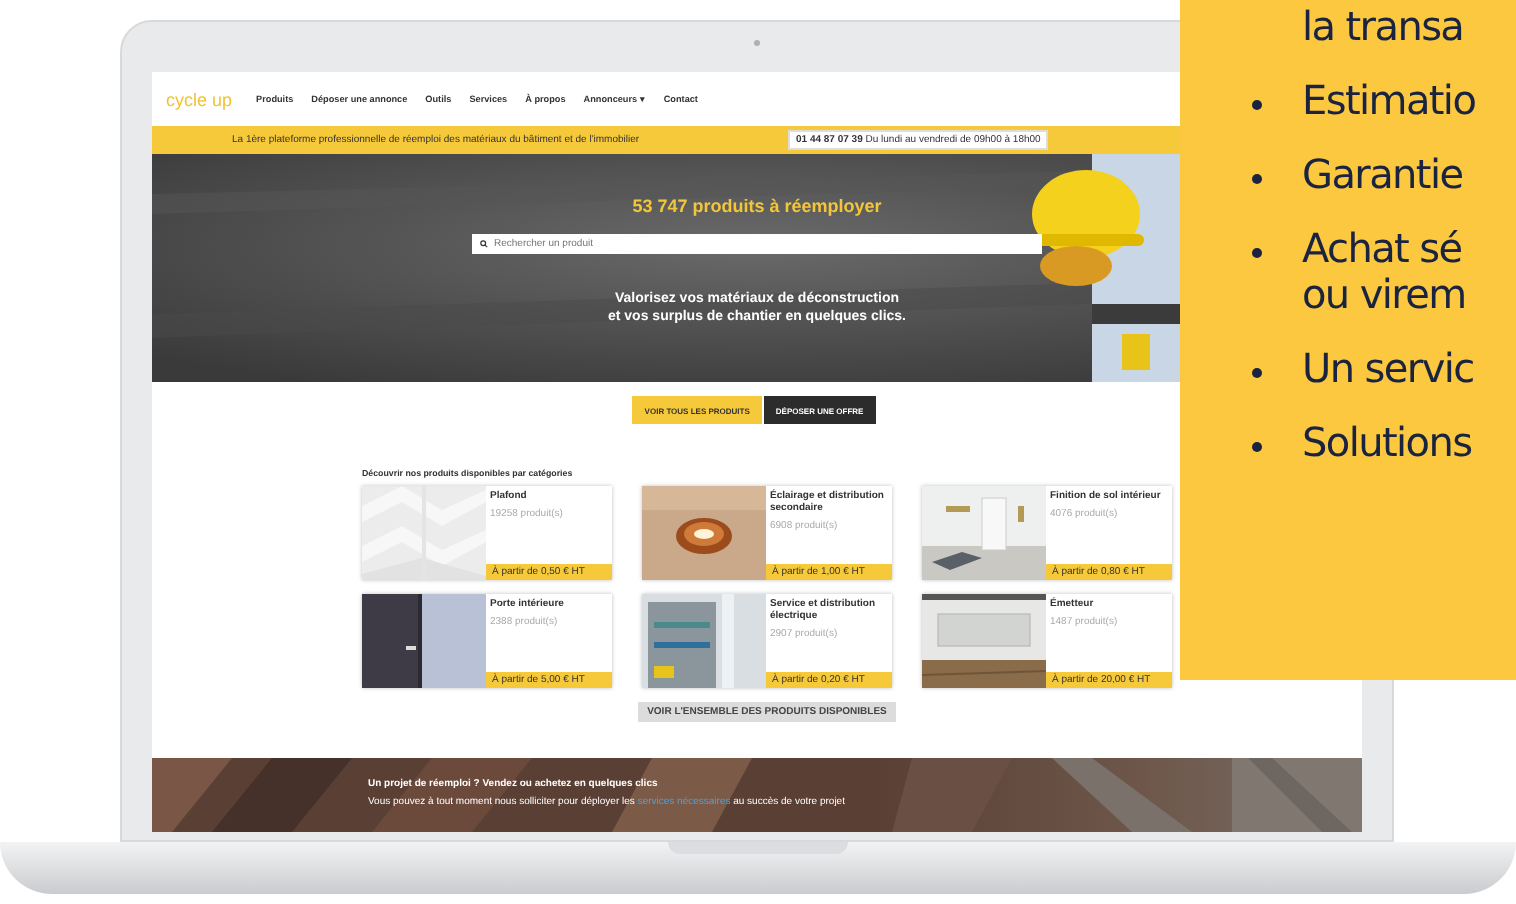 The image size is (1516, 904). What do you see at coordinates (1389, 101) in the screenshot?
I see `feature-text: Estimatio` at bounding box center [1389, 101].